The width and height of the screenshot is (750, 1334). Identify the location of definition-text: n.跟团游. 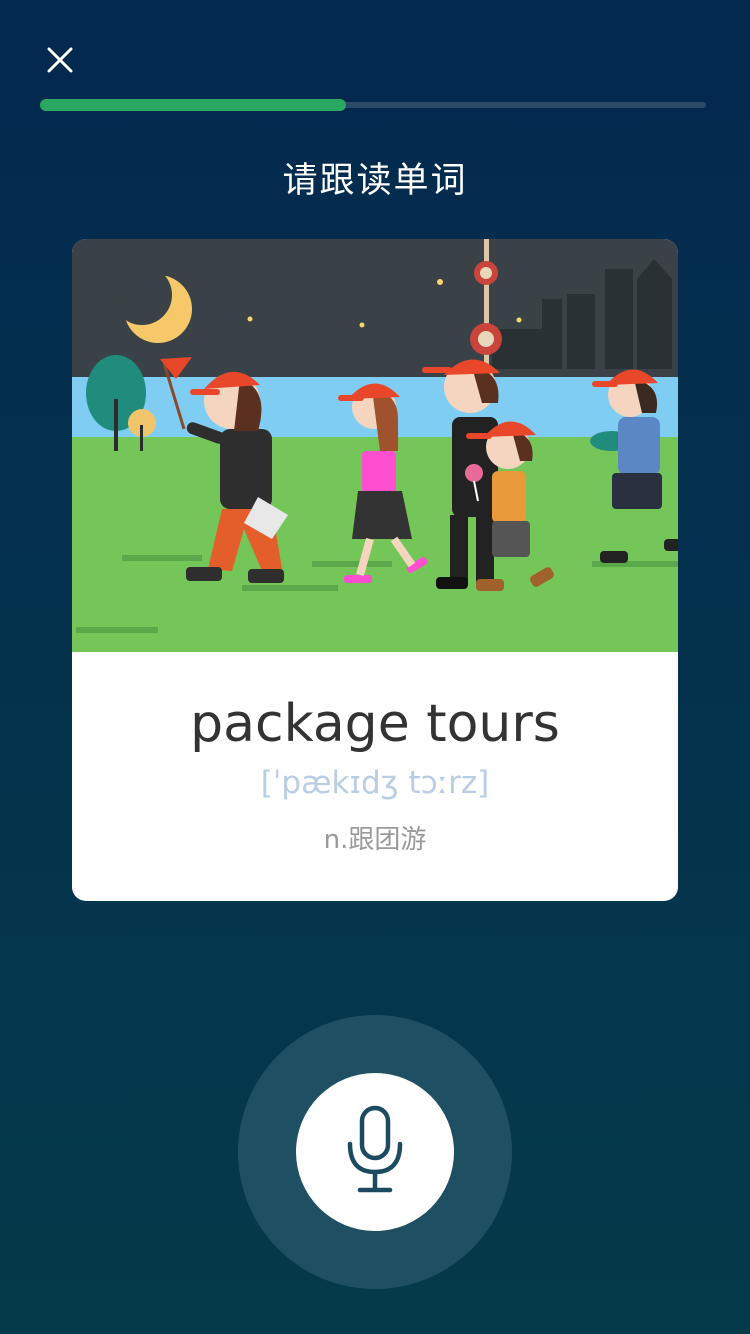
(375, 840).